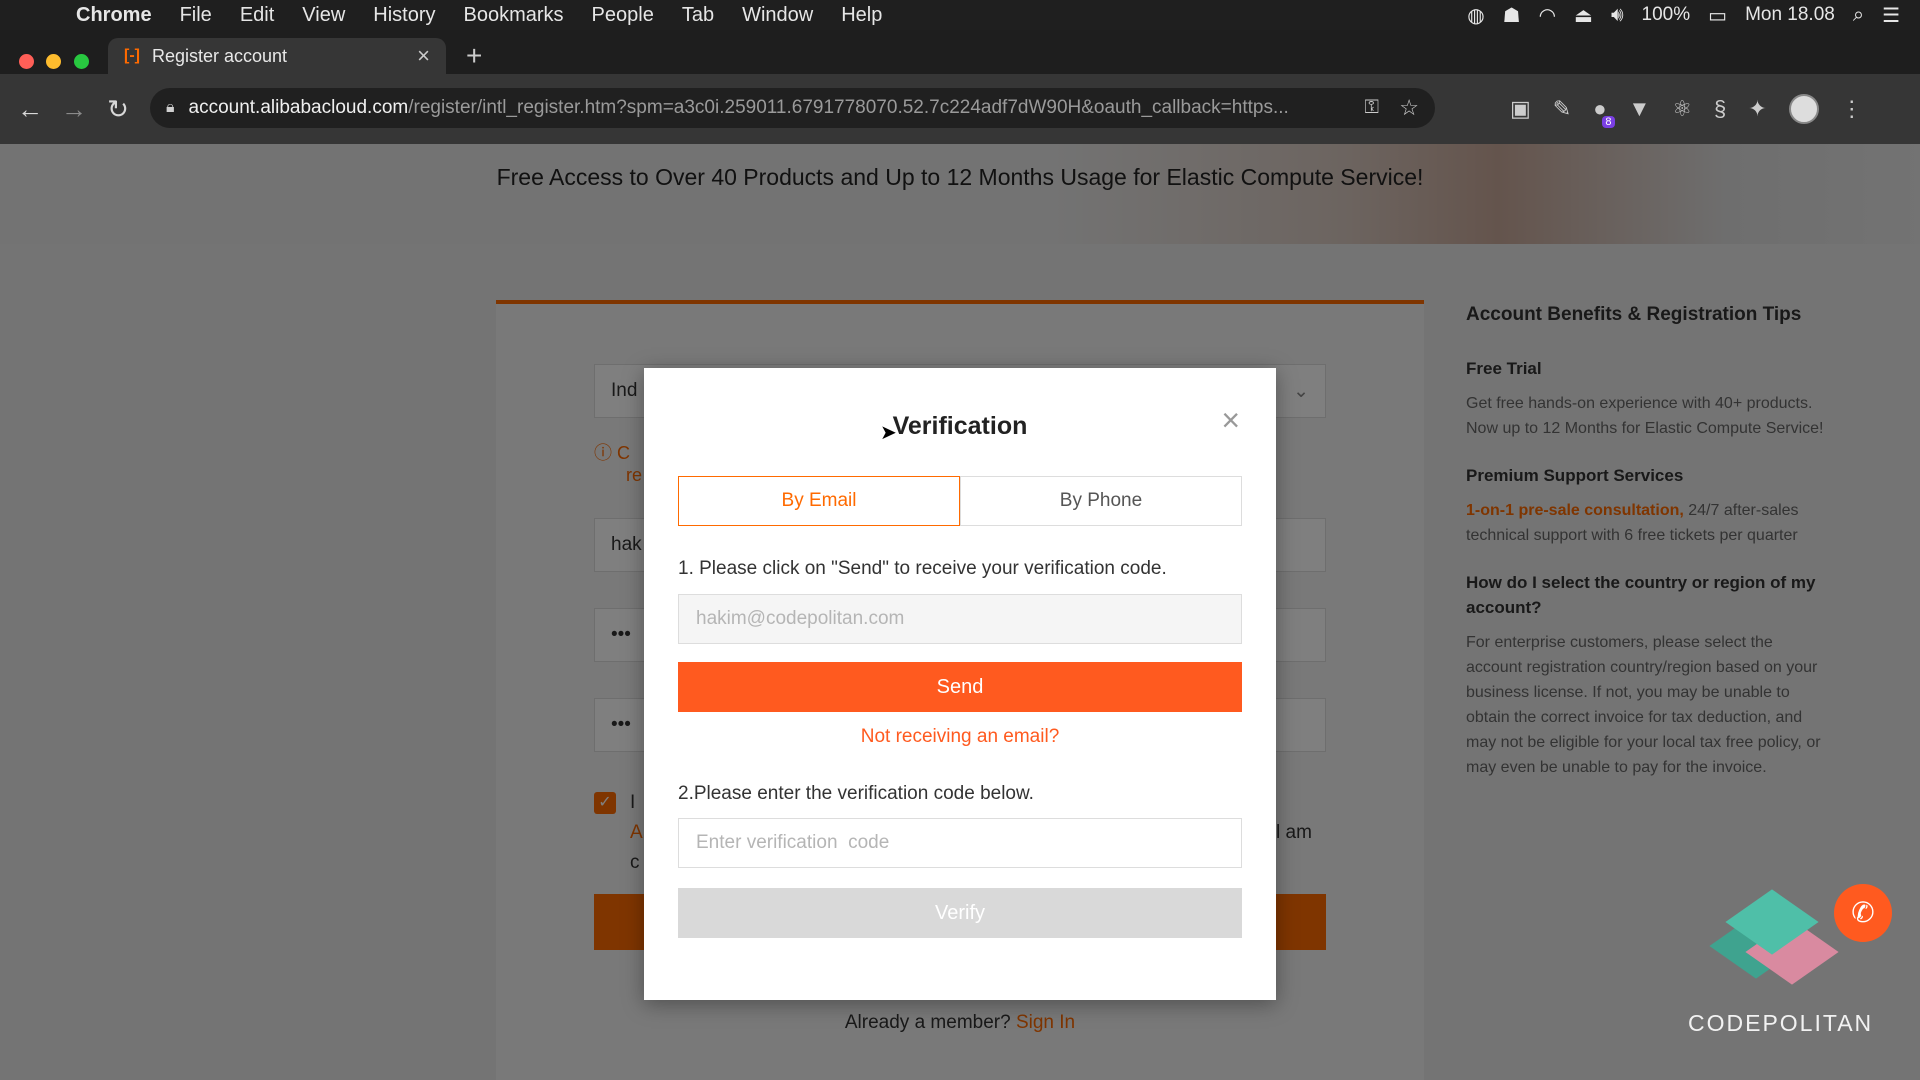  I want to click on window-close-button, so click(26, 61).